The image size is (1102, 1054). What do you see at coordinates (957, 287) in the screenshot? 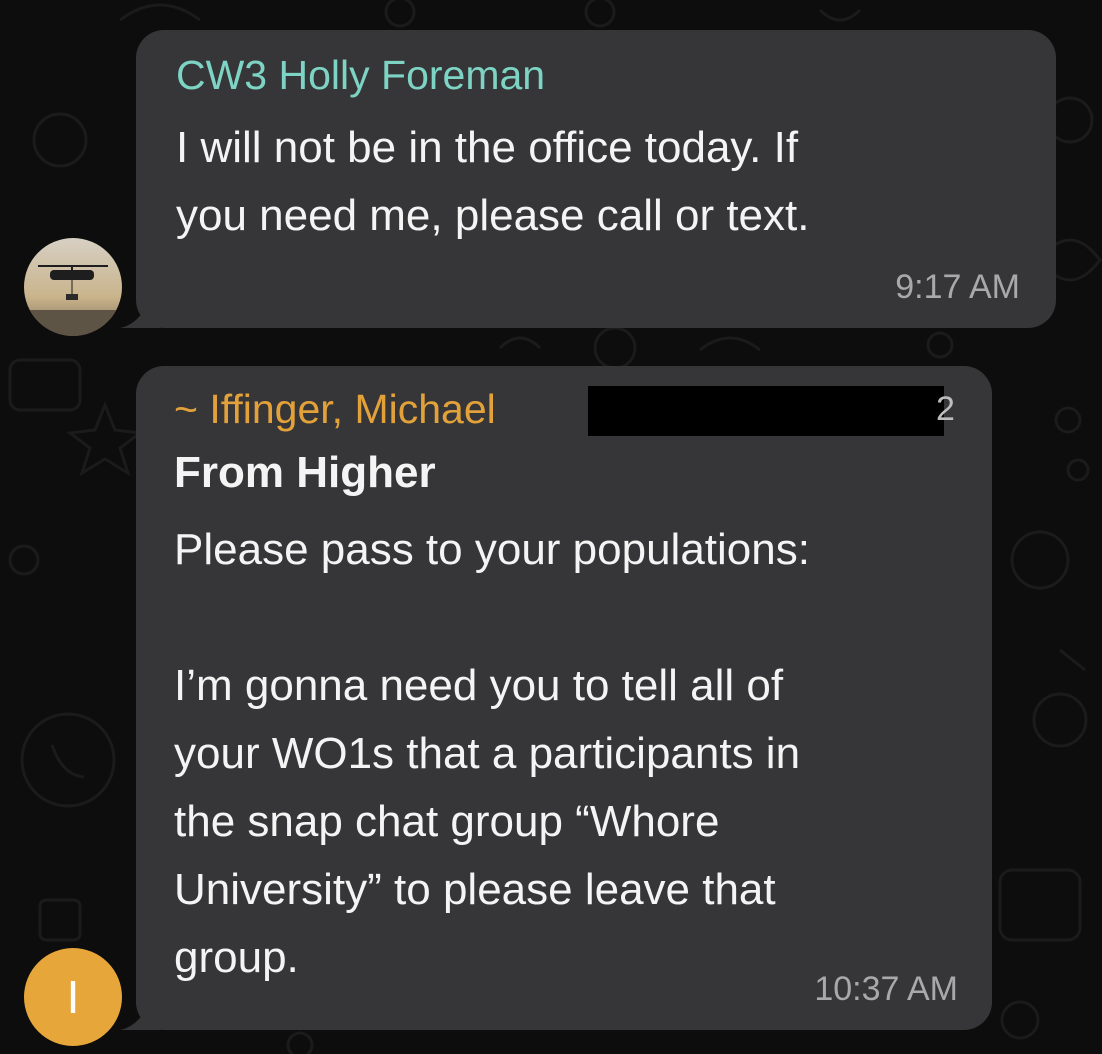
I see `message-timestamp: 9:17 AM` at bounding box center [957, 287].